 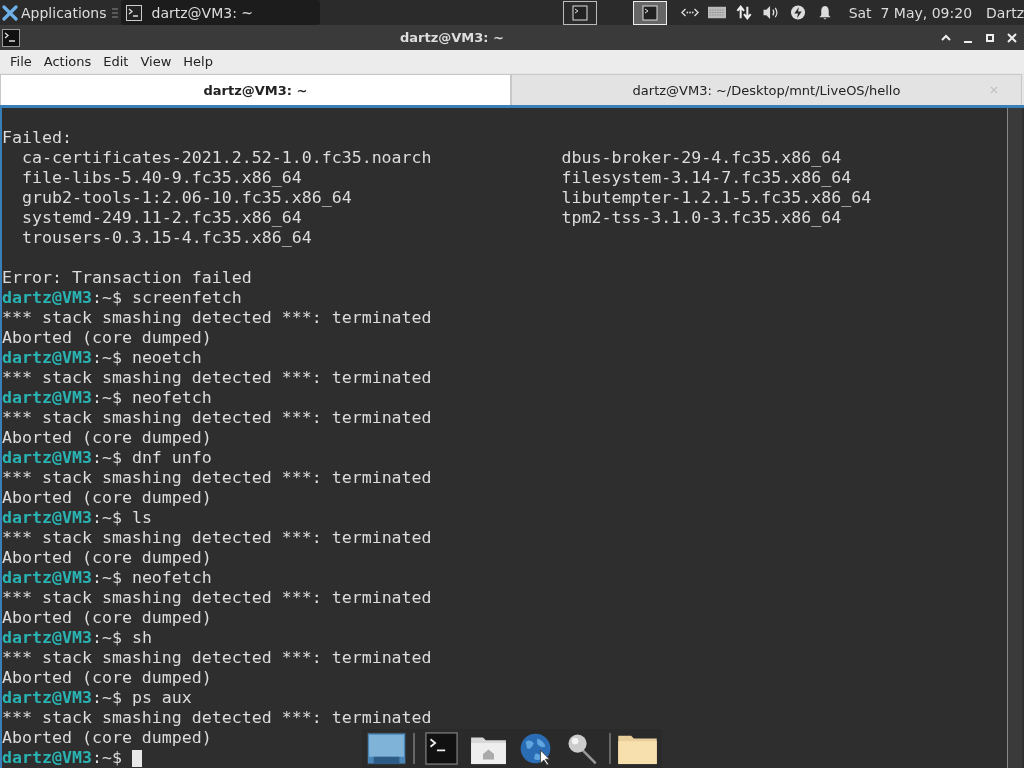 What do you see at coordinates (227, 158) in the screenshot?
I see `package-name: ca-certificates-2021.2.52-1.0.fc35.noarch` at bounding box center [227, 158].